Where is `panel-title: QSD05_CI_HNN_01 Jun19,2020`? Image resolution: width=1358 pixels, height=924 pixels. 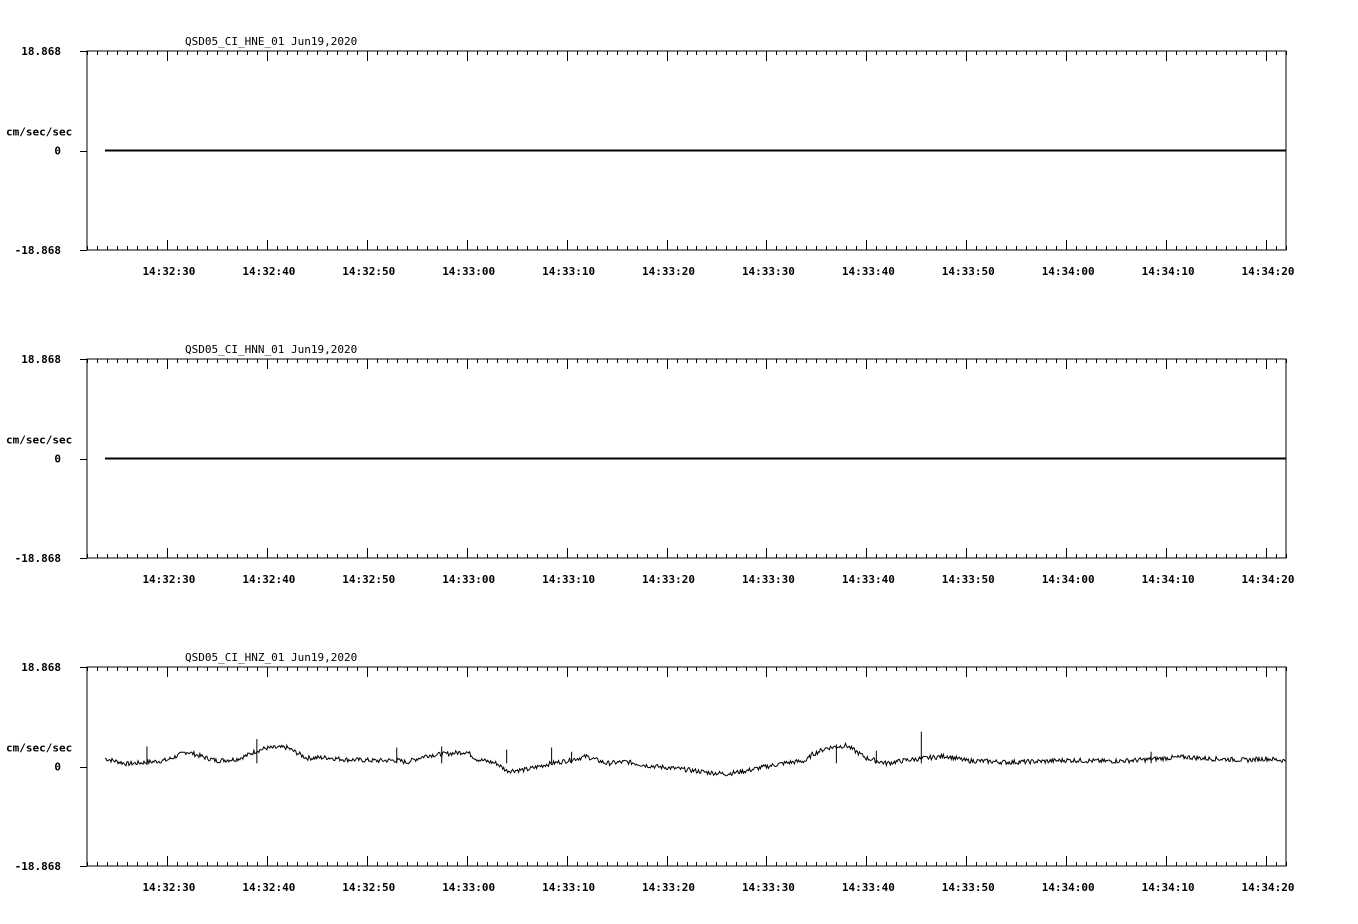 panel-title: QSD05_CI_HNN_01 Jun19,2020 is located at coordinates (271, 349).